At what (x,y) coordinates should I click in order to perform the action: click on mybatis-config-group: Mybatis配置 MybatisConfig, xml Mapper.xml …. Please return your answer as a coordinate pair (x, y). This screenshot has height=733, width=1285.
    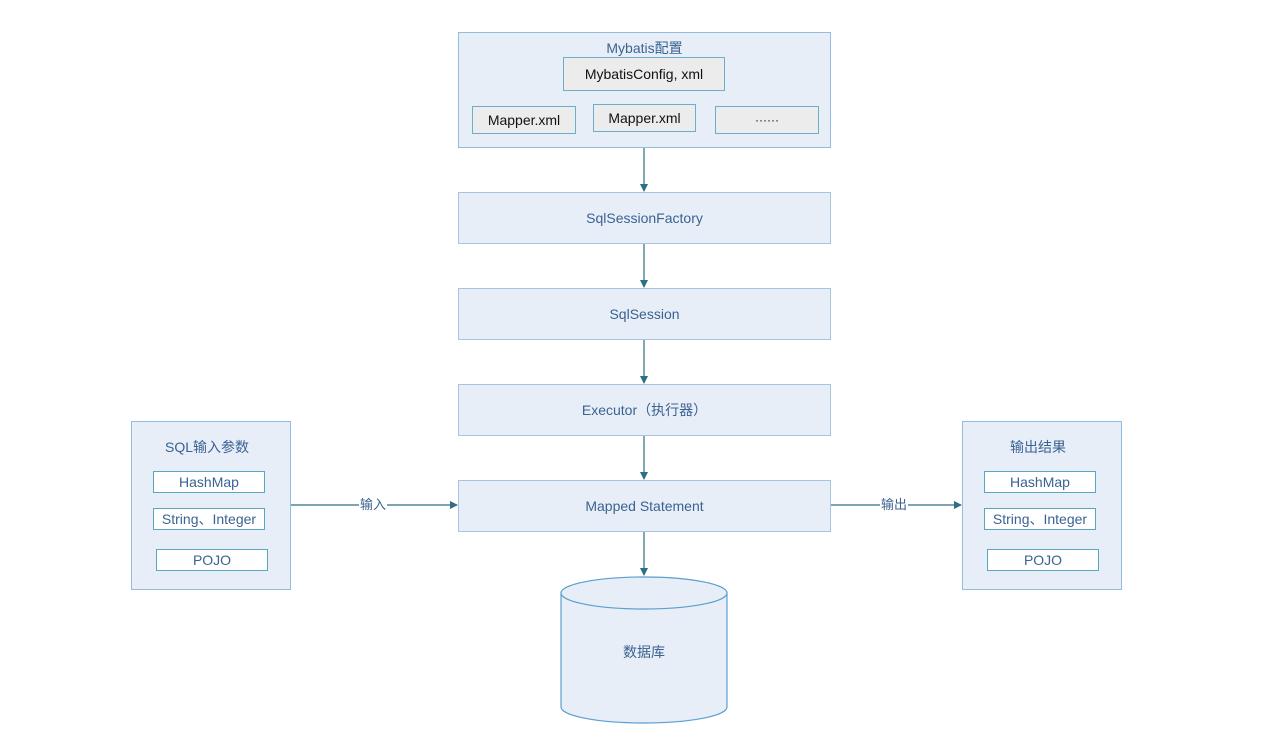
    Looking at the image, I should click on (644, 90).